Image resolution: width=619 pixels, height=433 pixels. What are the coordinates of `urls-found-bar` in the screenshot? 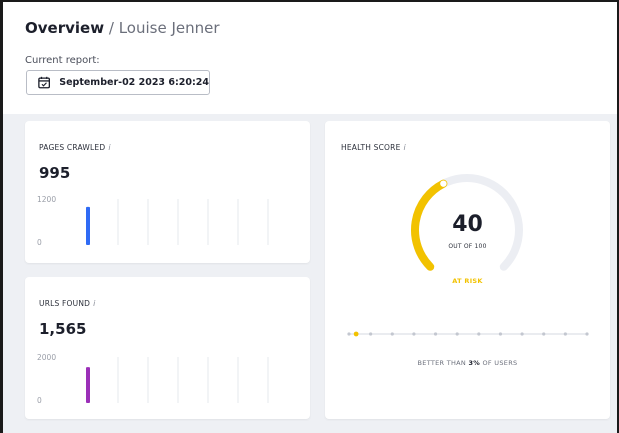 It's located at (88, 385).